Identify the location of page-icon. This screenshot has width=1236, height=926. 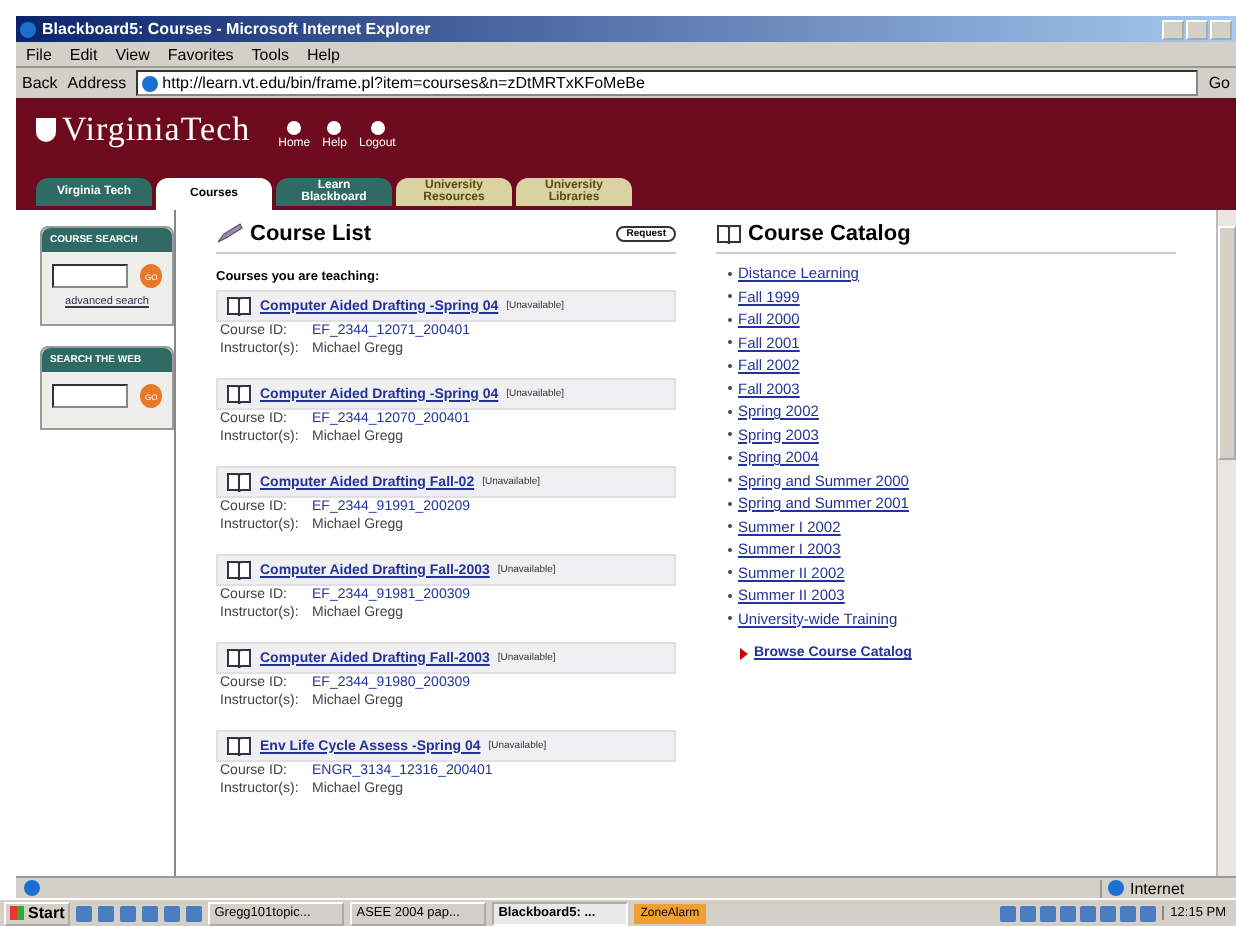
(32, 888).